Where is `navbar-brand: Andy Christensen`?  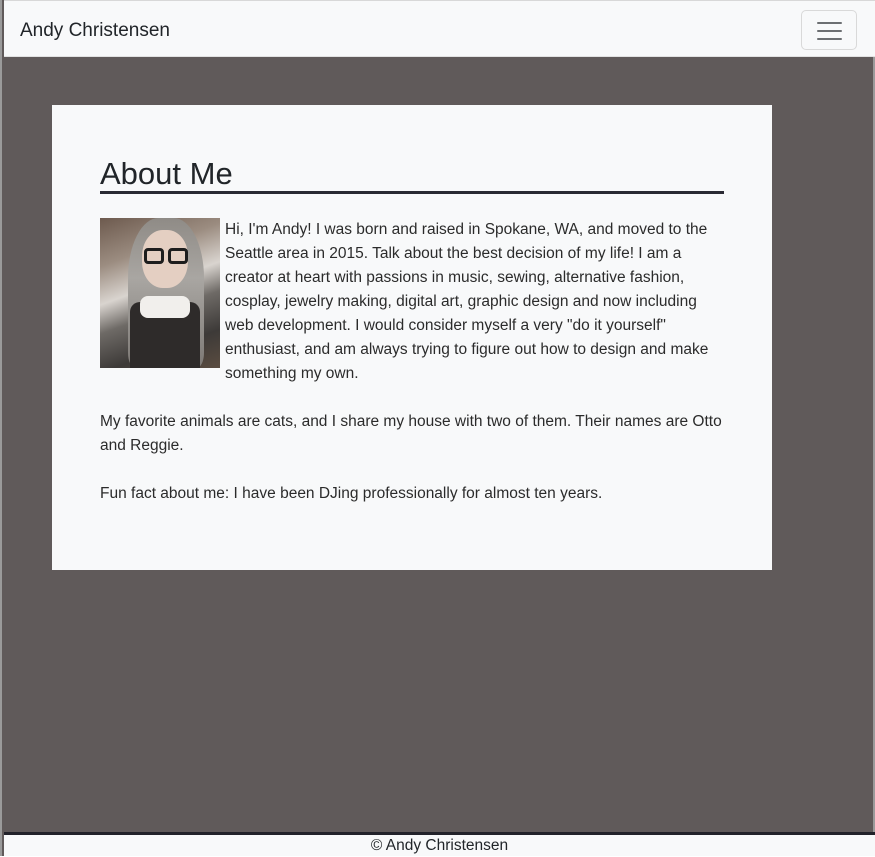
navbar-brand: Andy Christensen is located at coordinates (95, 31).